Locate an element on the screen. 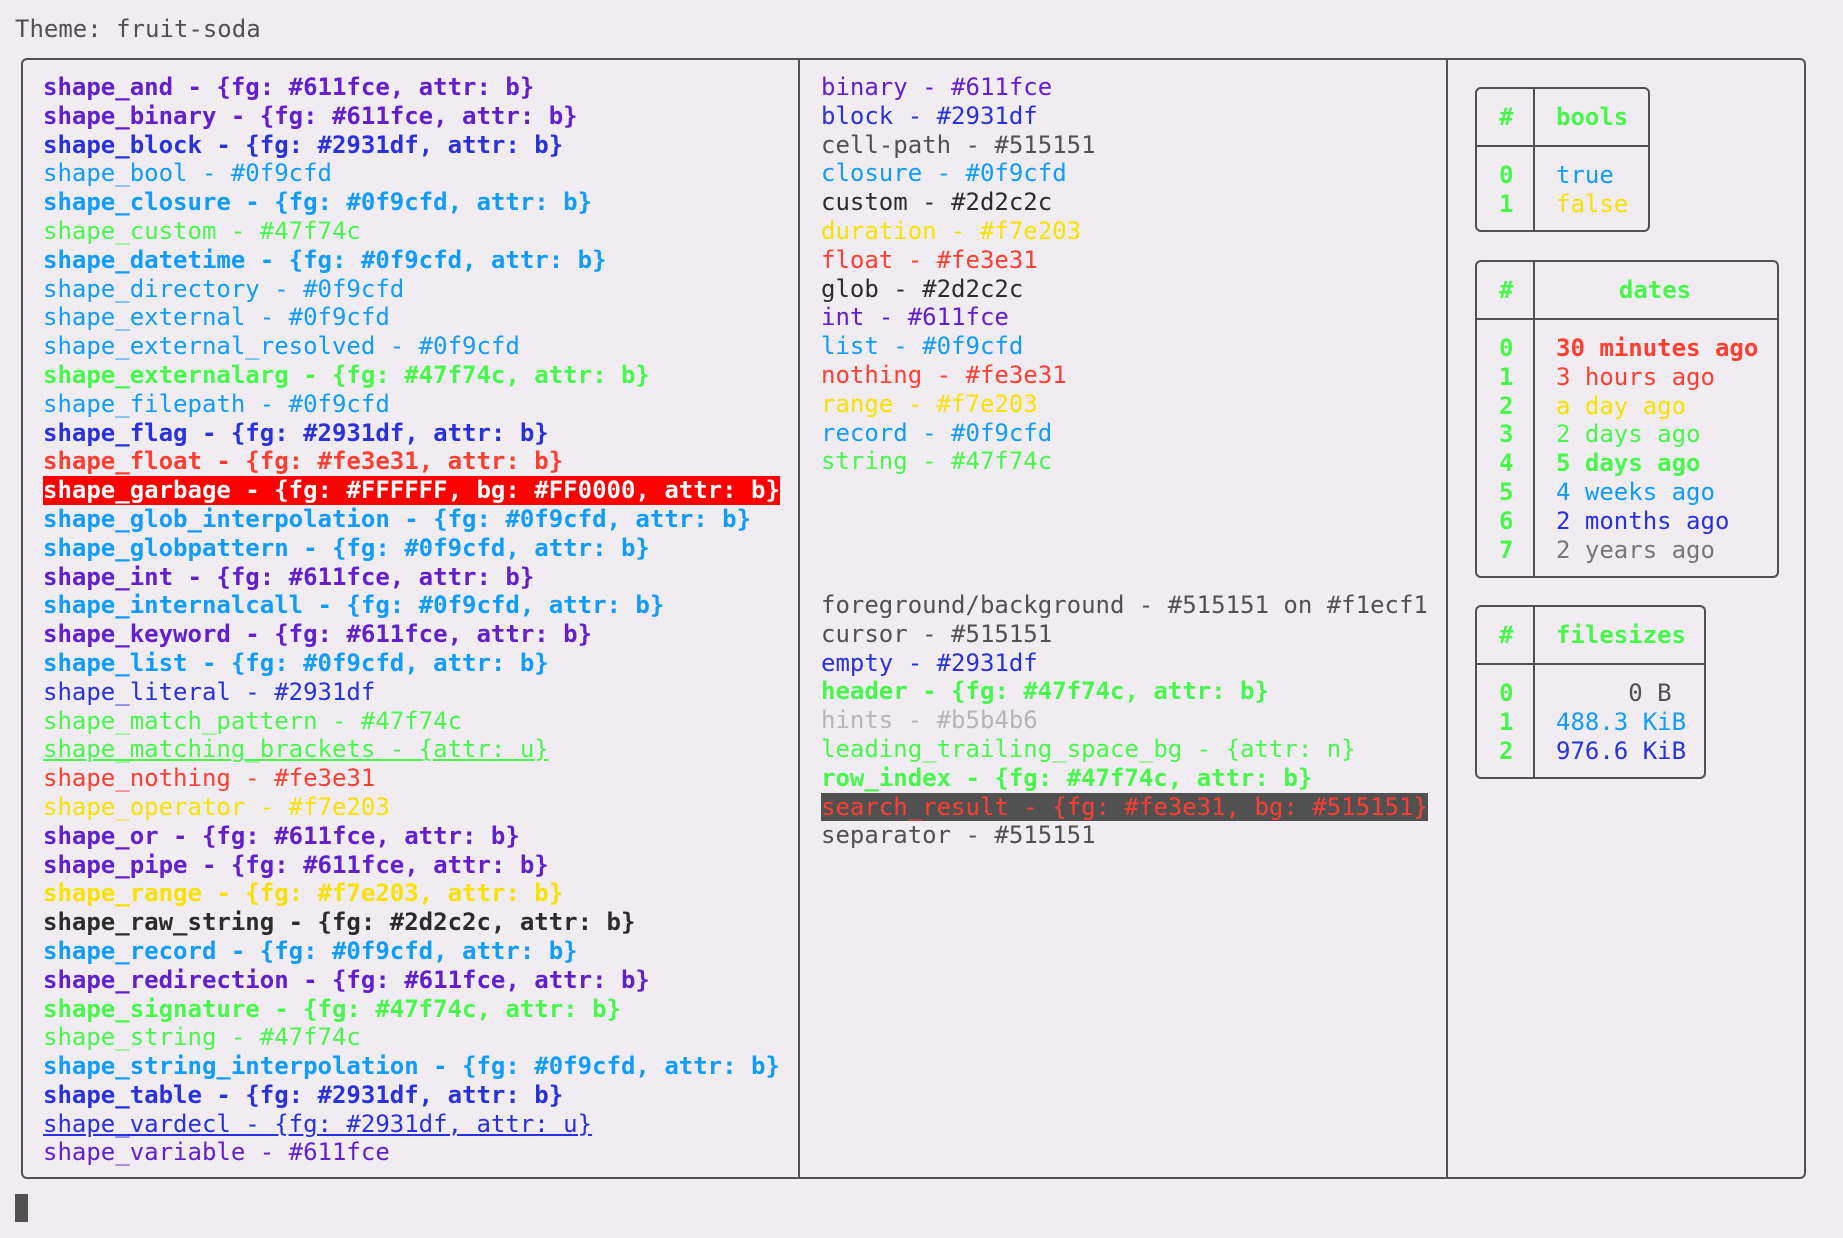  dates-row-value: 2 years ago is located at coordinates (1635, 549).